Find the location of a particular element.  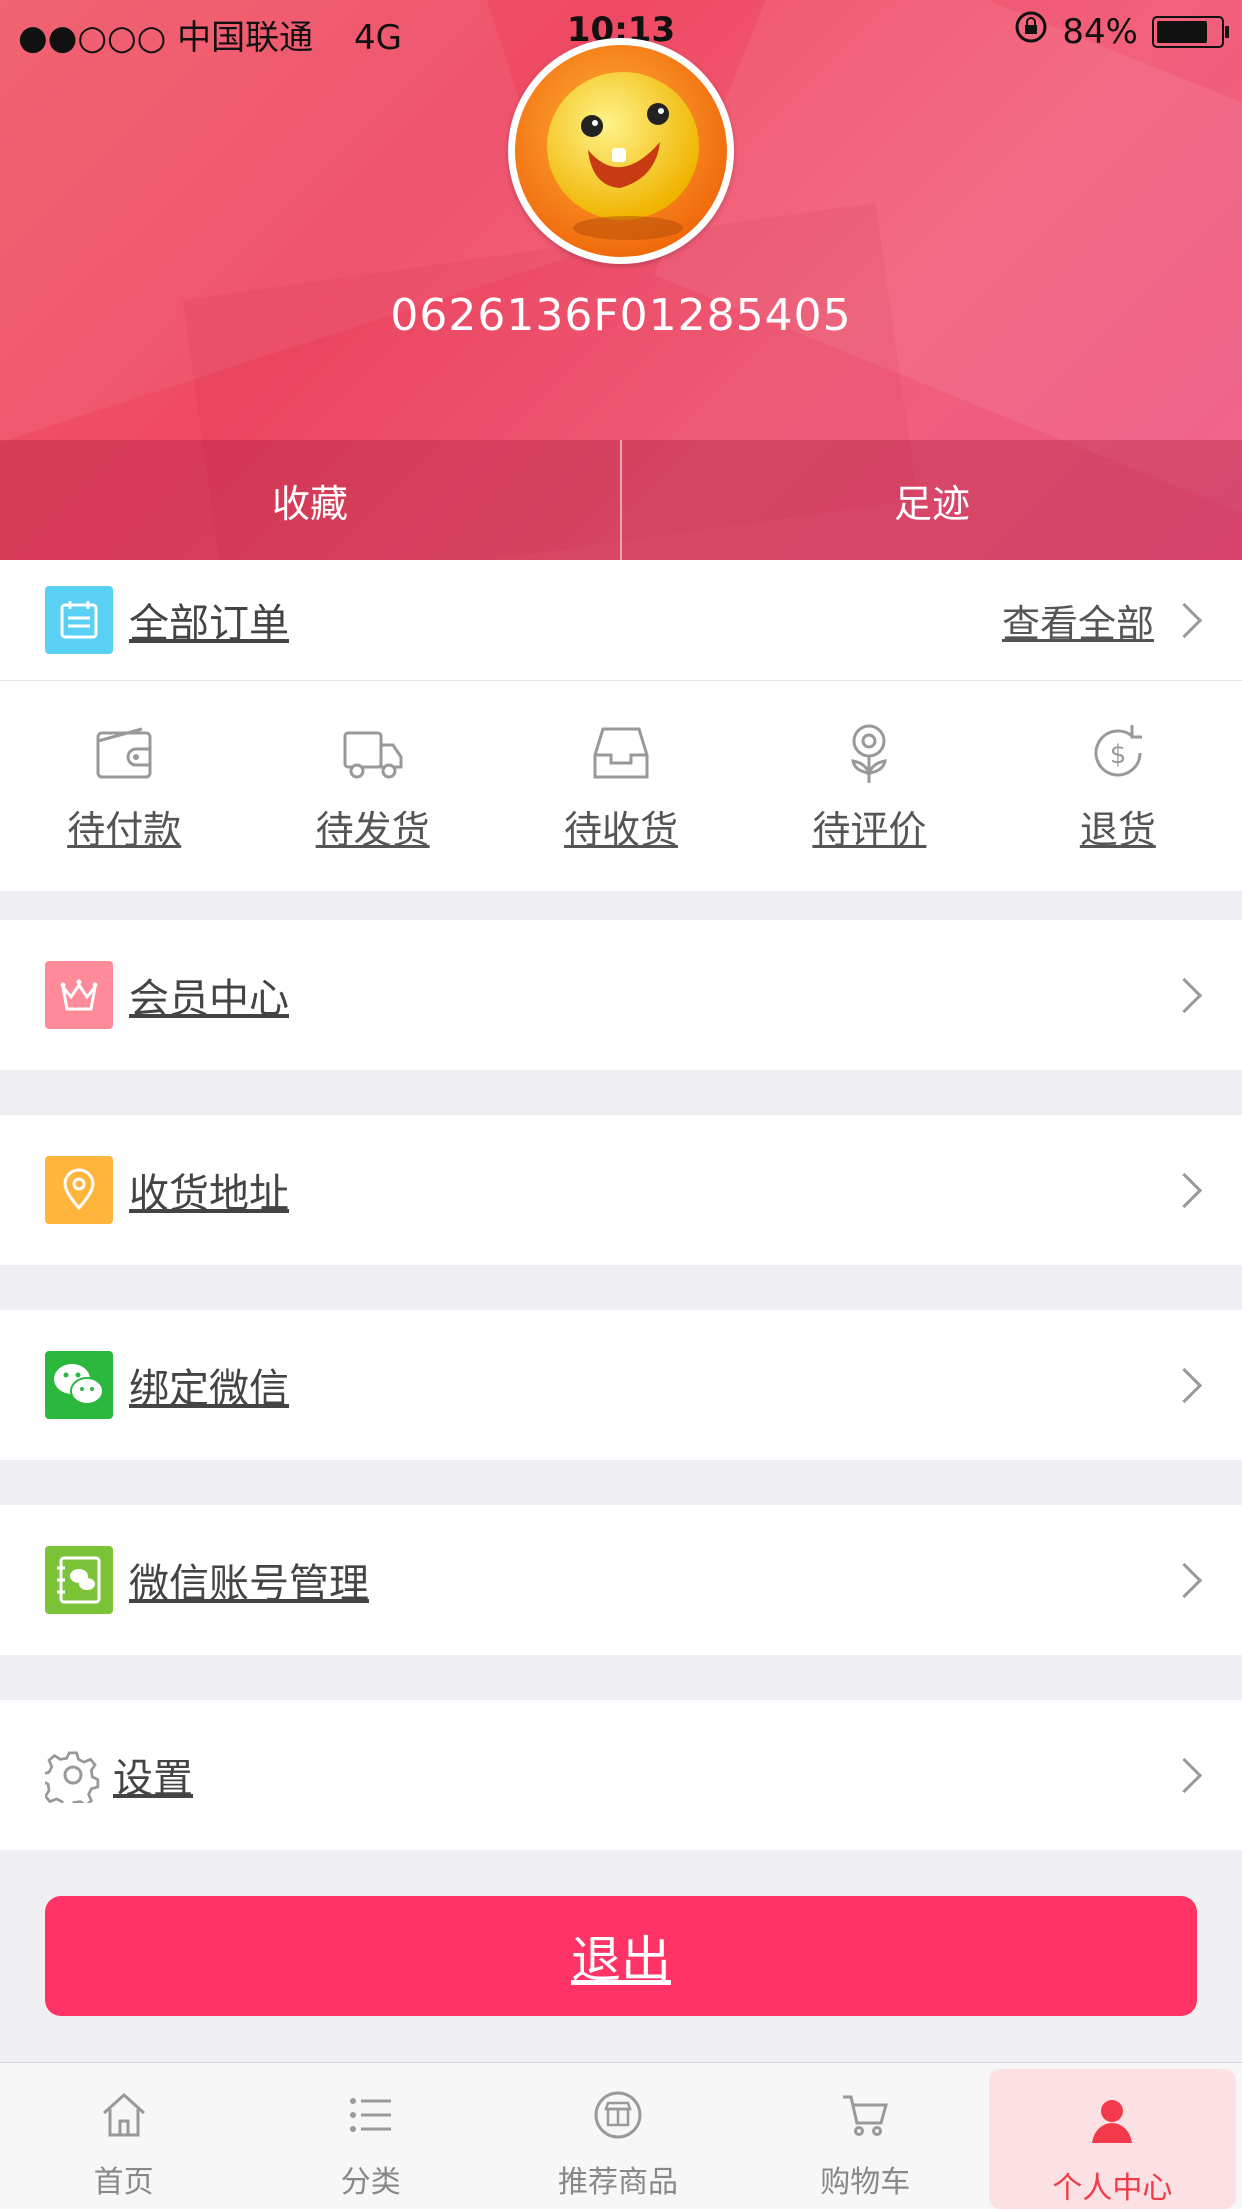

settings-row: 设置 is located at coordinates (621, 1775).